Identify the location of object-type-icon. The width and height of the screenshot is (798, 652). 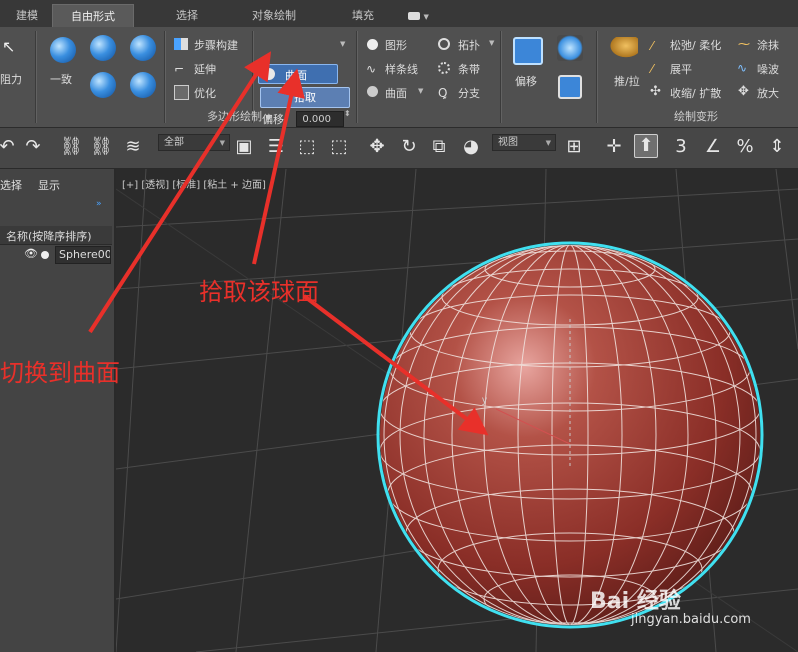
(45, 255).